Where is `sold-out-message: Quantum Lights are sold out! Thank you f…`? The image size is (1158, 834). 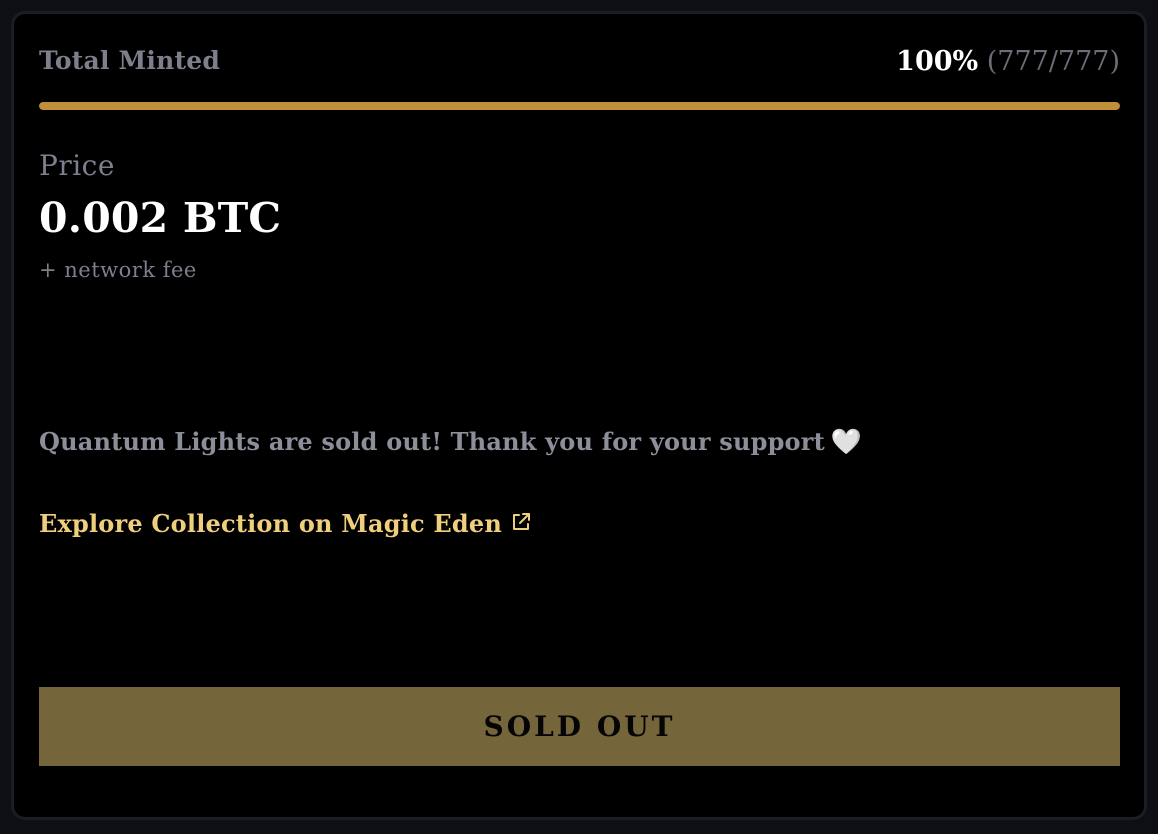
sold-out-message: Quantum Lights are sold out! Thank you f… is located at coordinates (450, 442).